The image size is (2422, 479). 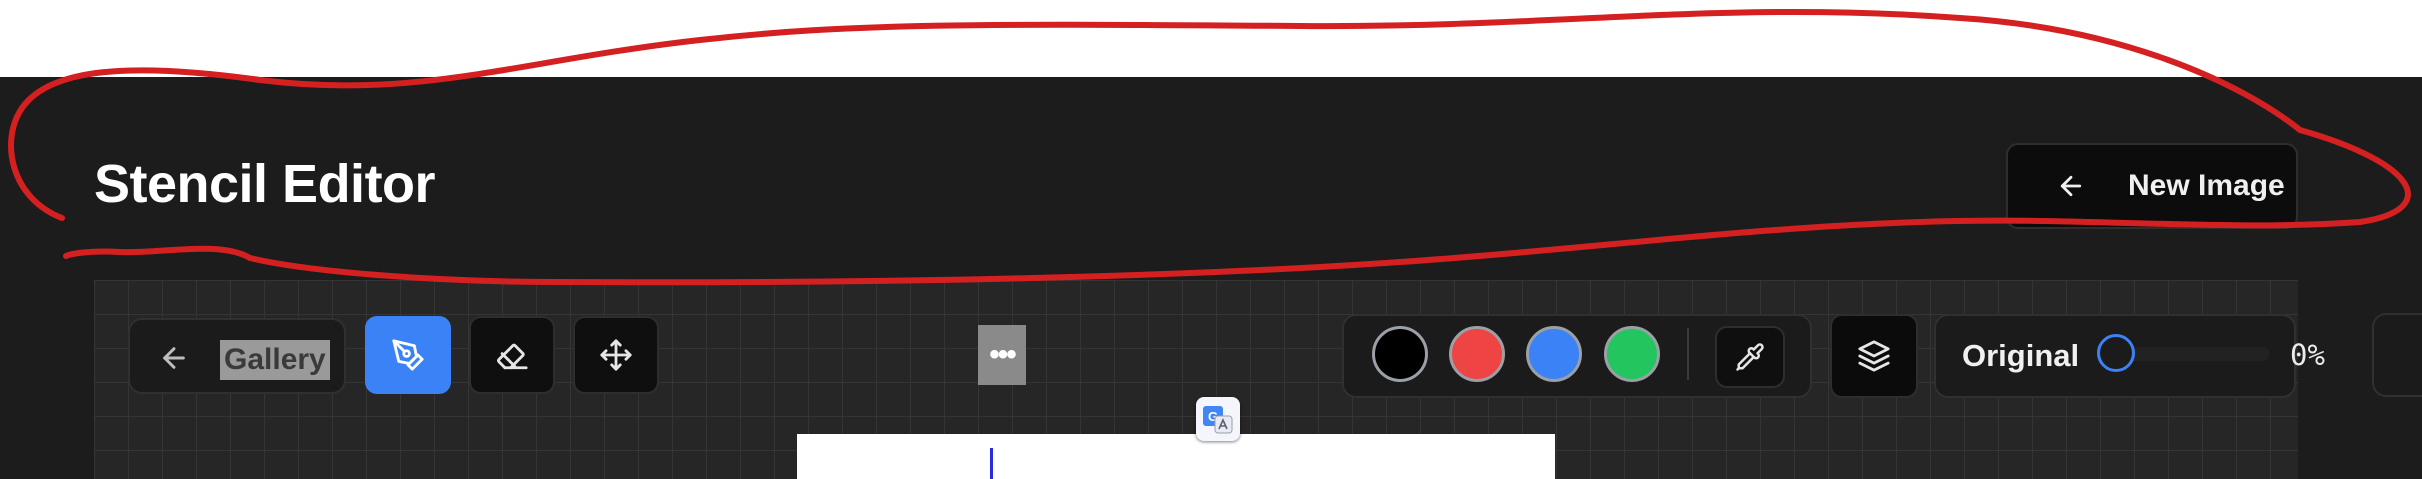 I want to click on color-swatch-green, so click(x=1632, y=354).